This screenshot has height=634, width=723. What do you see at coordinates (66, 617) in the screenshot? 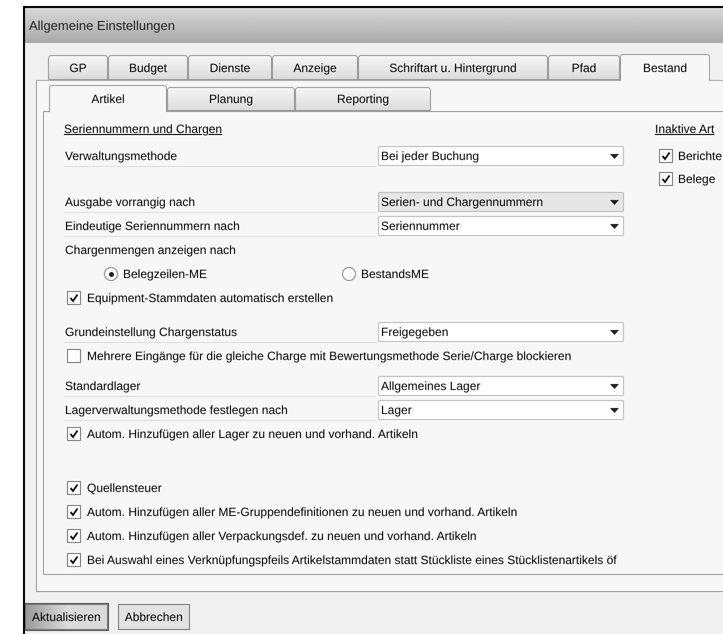
I see `button: Aktualisieren` at bounding box center [66, 617].